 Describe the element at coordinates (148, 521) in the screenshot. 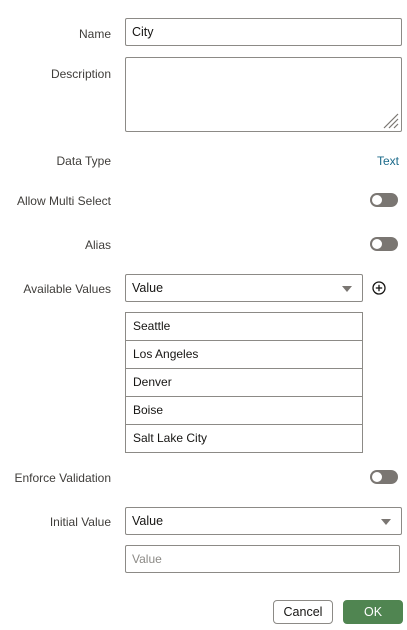

I see `initial-value-selected: Value` at that location.